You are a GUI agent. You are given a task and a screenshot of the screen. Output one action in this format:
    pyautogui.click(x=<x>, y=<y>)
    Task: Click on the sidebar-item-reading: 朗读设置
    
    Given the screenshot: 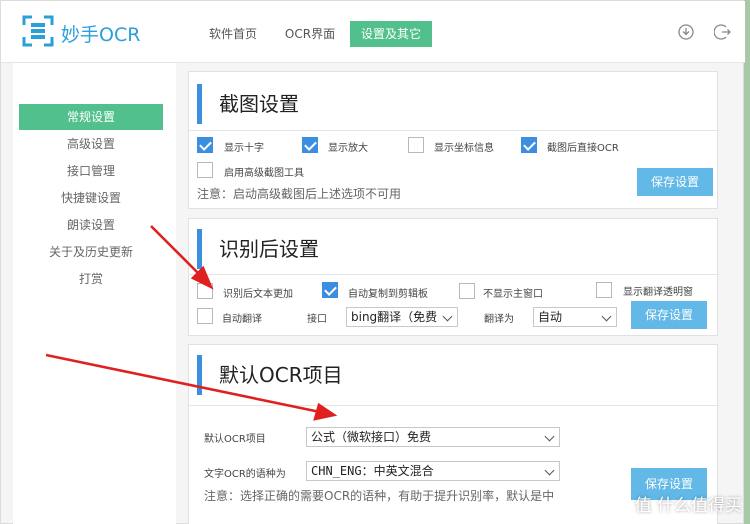 What is the action you would take?
    pyautogui.click(x=91, y=225)
    